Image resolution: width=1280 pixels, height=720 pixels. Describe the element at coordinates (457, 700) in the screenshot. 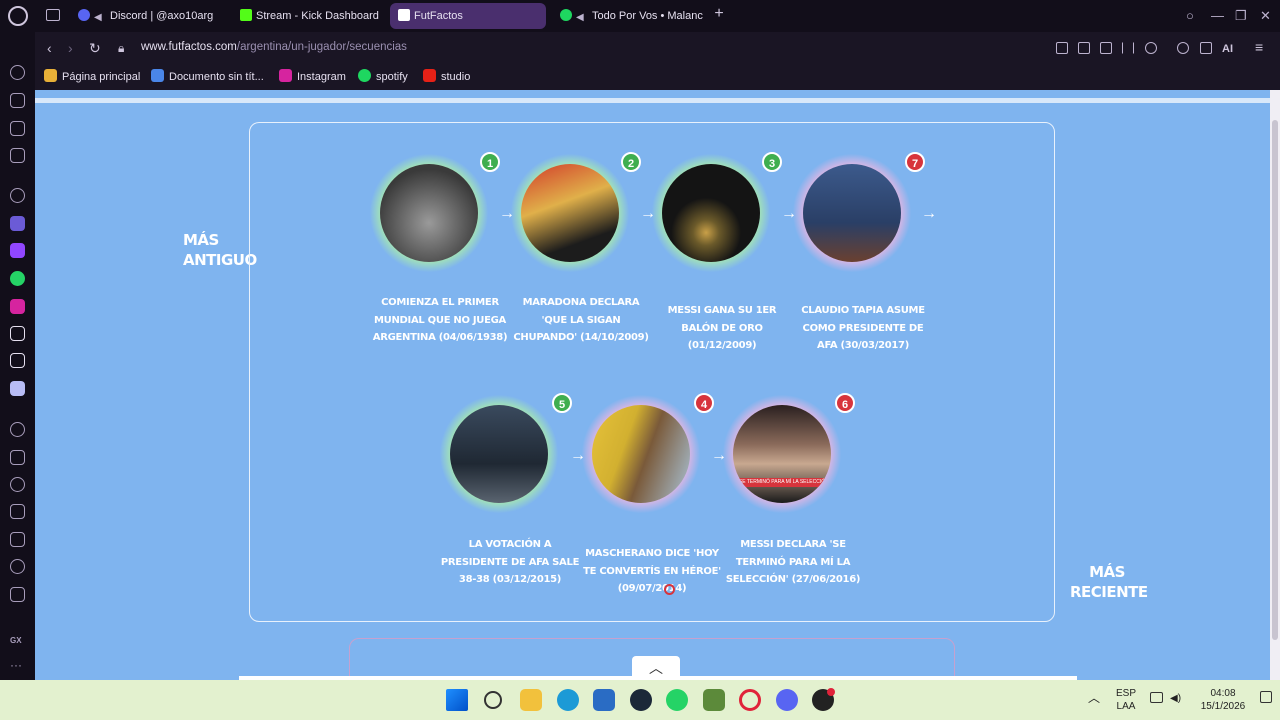

I see `windows-start-icon` at that location.